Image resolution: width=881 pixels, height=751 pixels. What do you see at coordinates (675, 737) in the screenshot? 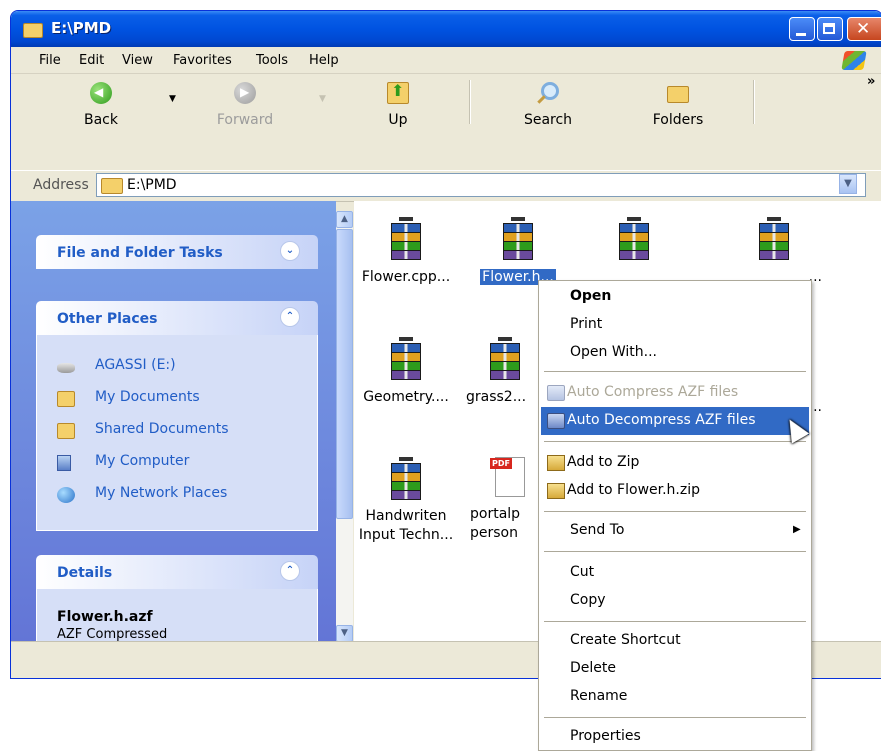
I see `menu-properties: Properties` at bounding box center [675, 737].